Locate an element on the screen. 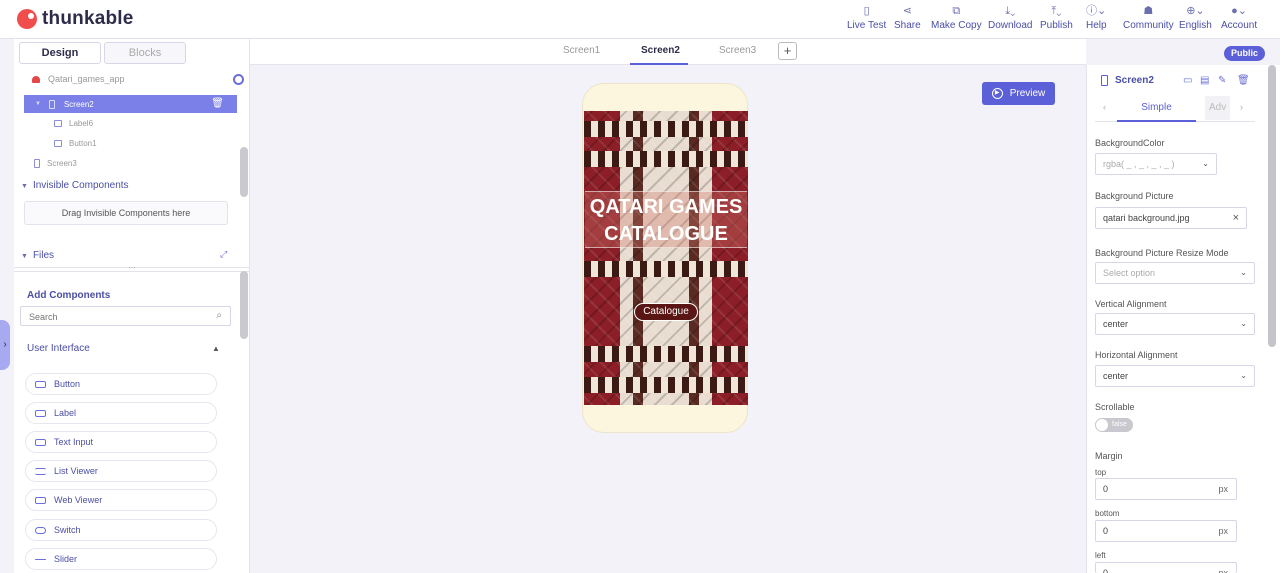 The height and width of the screenshot is (573, 1280). components-scrollbar is located at coordinates (244, 305).